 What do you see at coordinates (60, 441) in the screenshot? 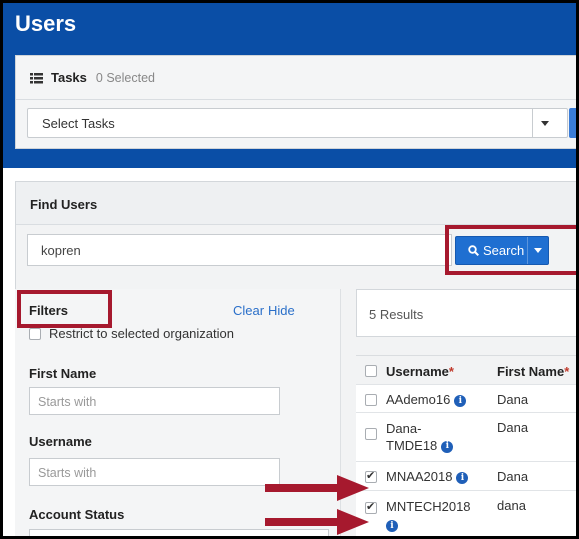
I see `username-label: Username` at bounding box center [60, 441].